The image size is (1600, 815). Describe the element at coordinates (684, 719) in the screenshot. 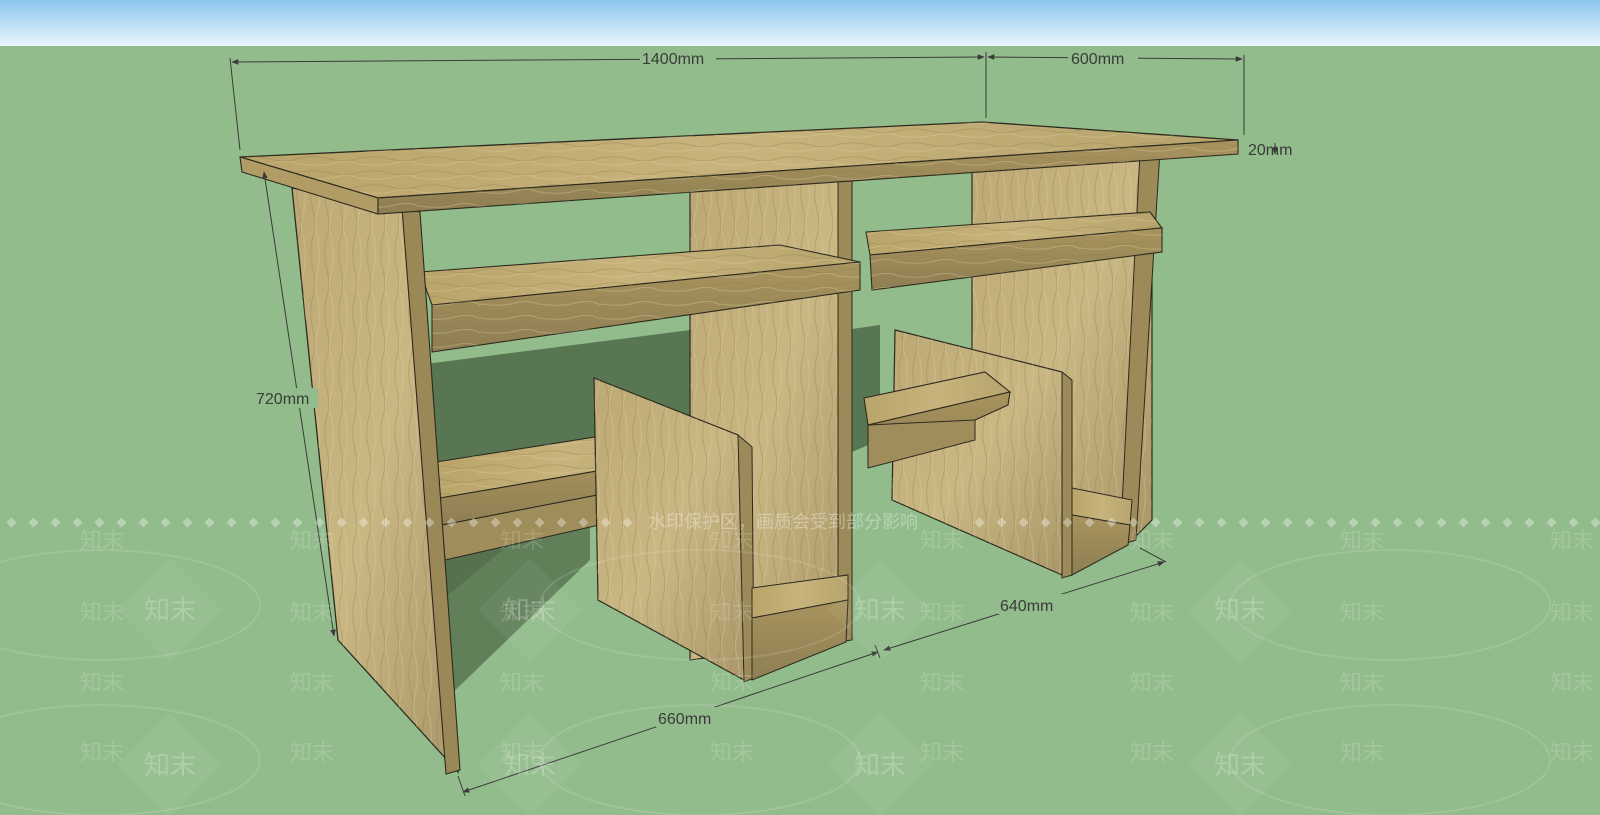

I see `dim-bay-left: 660mm` at that location.